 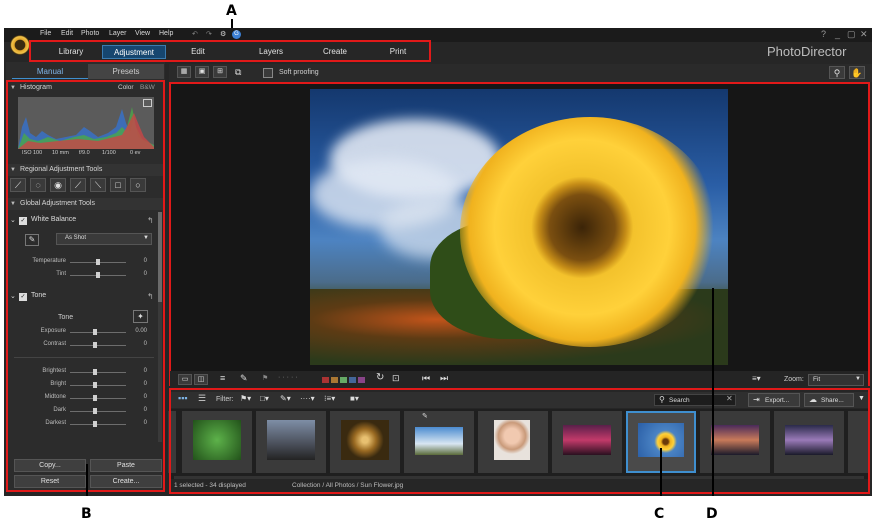 I want to click on tab-adjustment: Adjustment, so click(x=134, y=52).